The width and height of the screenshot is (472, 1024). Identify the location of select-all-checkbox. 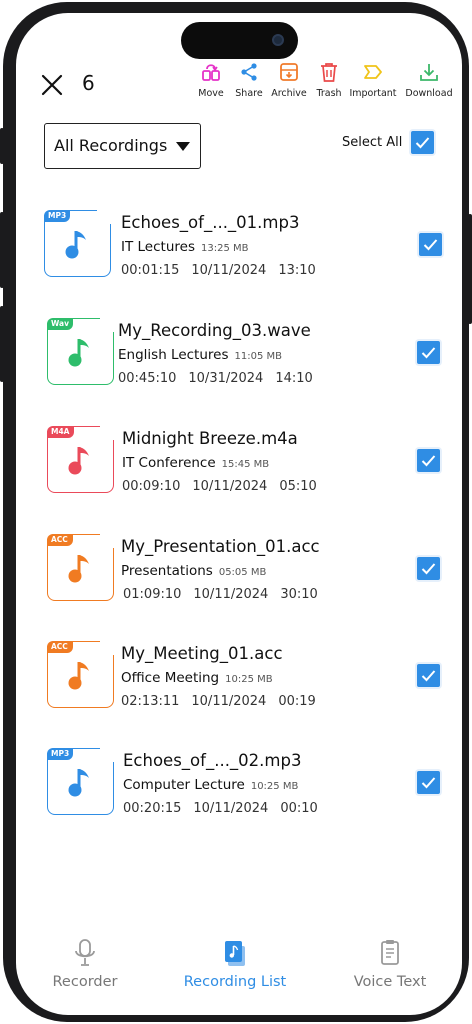
(422, 142).